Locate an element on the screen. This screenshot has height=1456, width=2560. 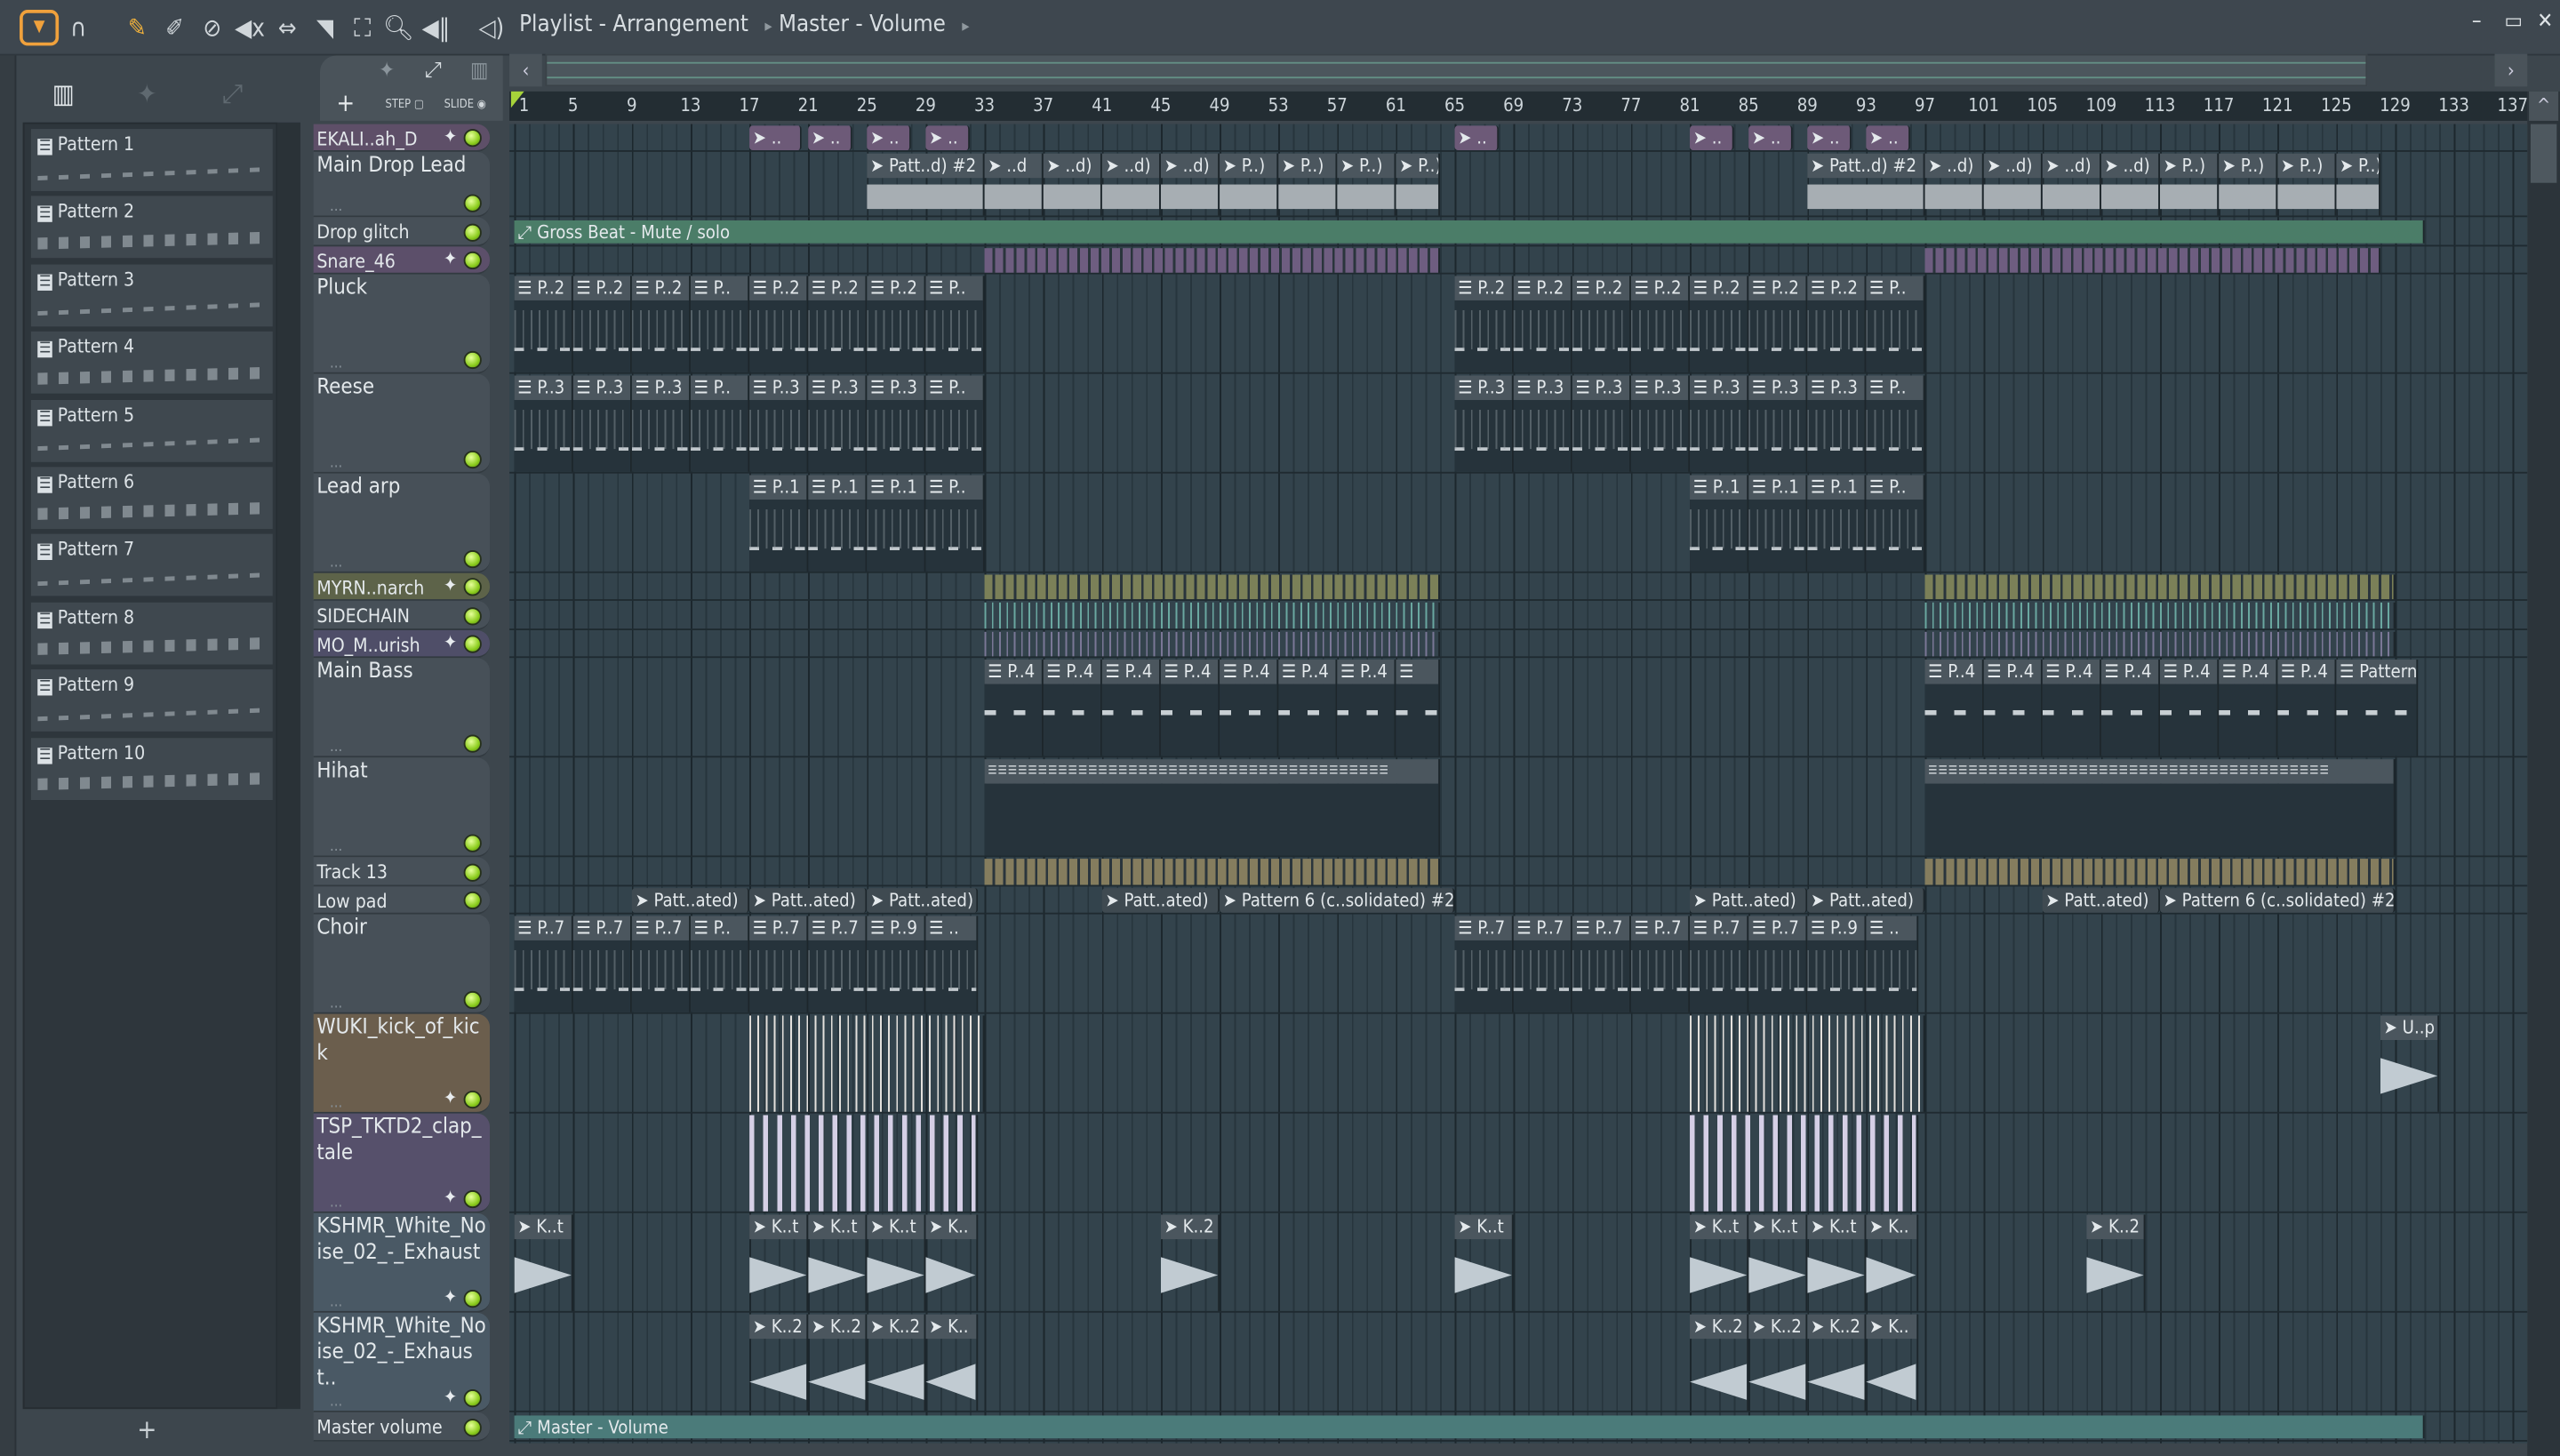
track-lane: ⤢ Master - Volume is located at coordinates (1518, 1427).